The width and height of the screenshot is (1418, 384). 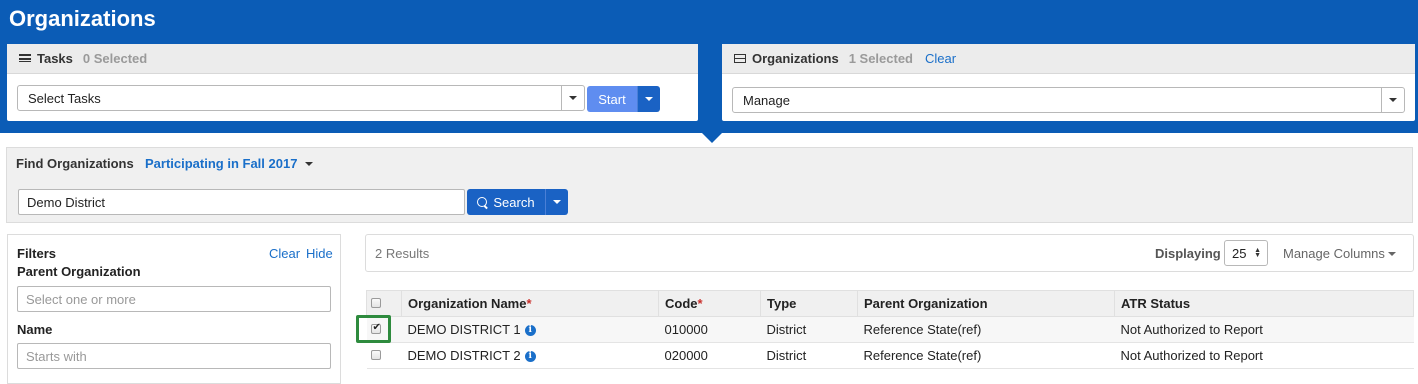 What do you see at coordinates (1257, 253) in the screenshot?
I see `spinner-arrows-icon: ▲ ▼` at bounding box center [1257, 253].